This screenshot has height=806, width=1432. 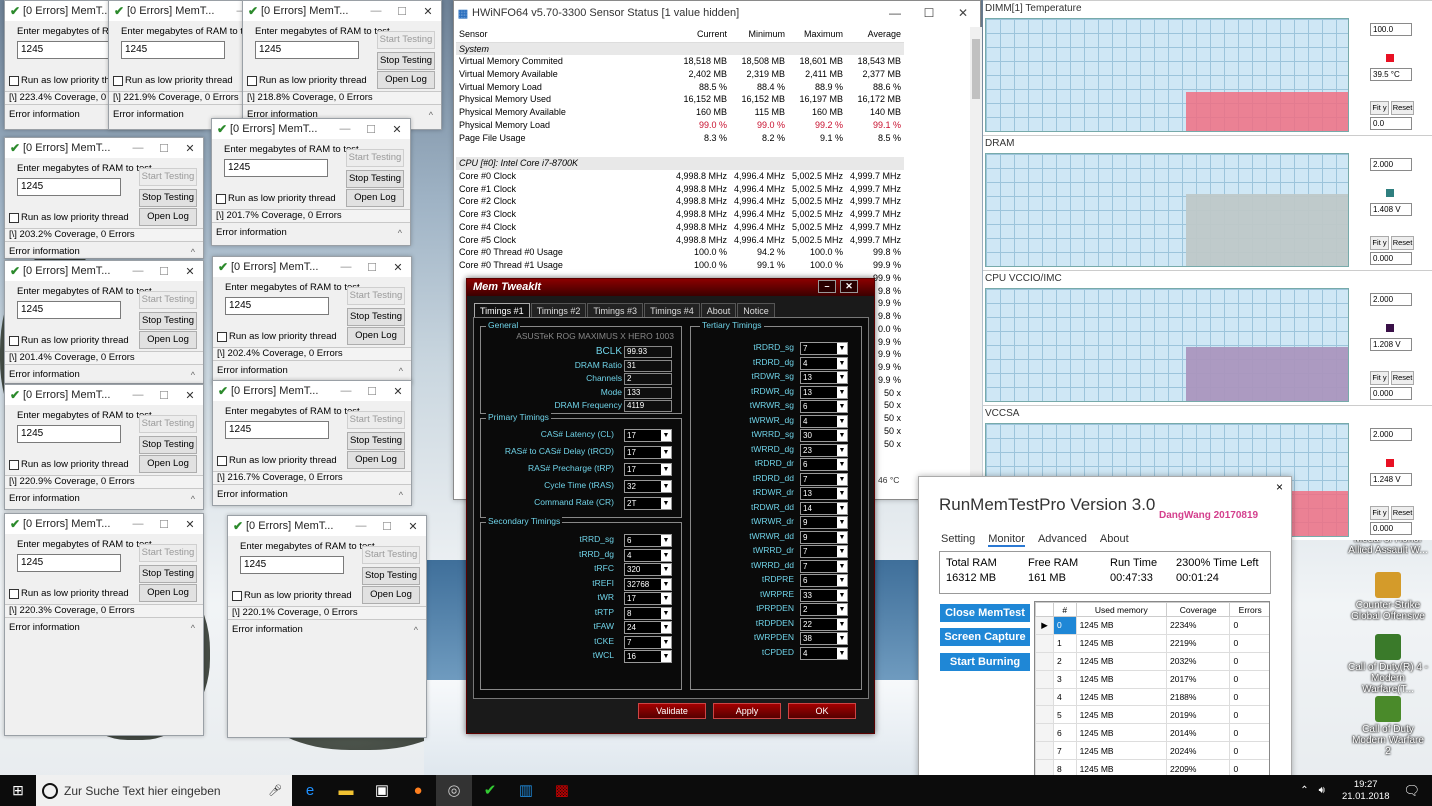 I want to click on table-row: 1 1245 MB 2219% 0, so click(x=1152, y=643).